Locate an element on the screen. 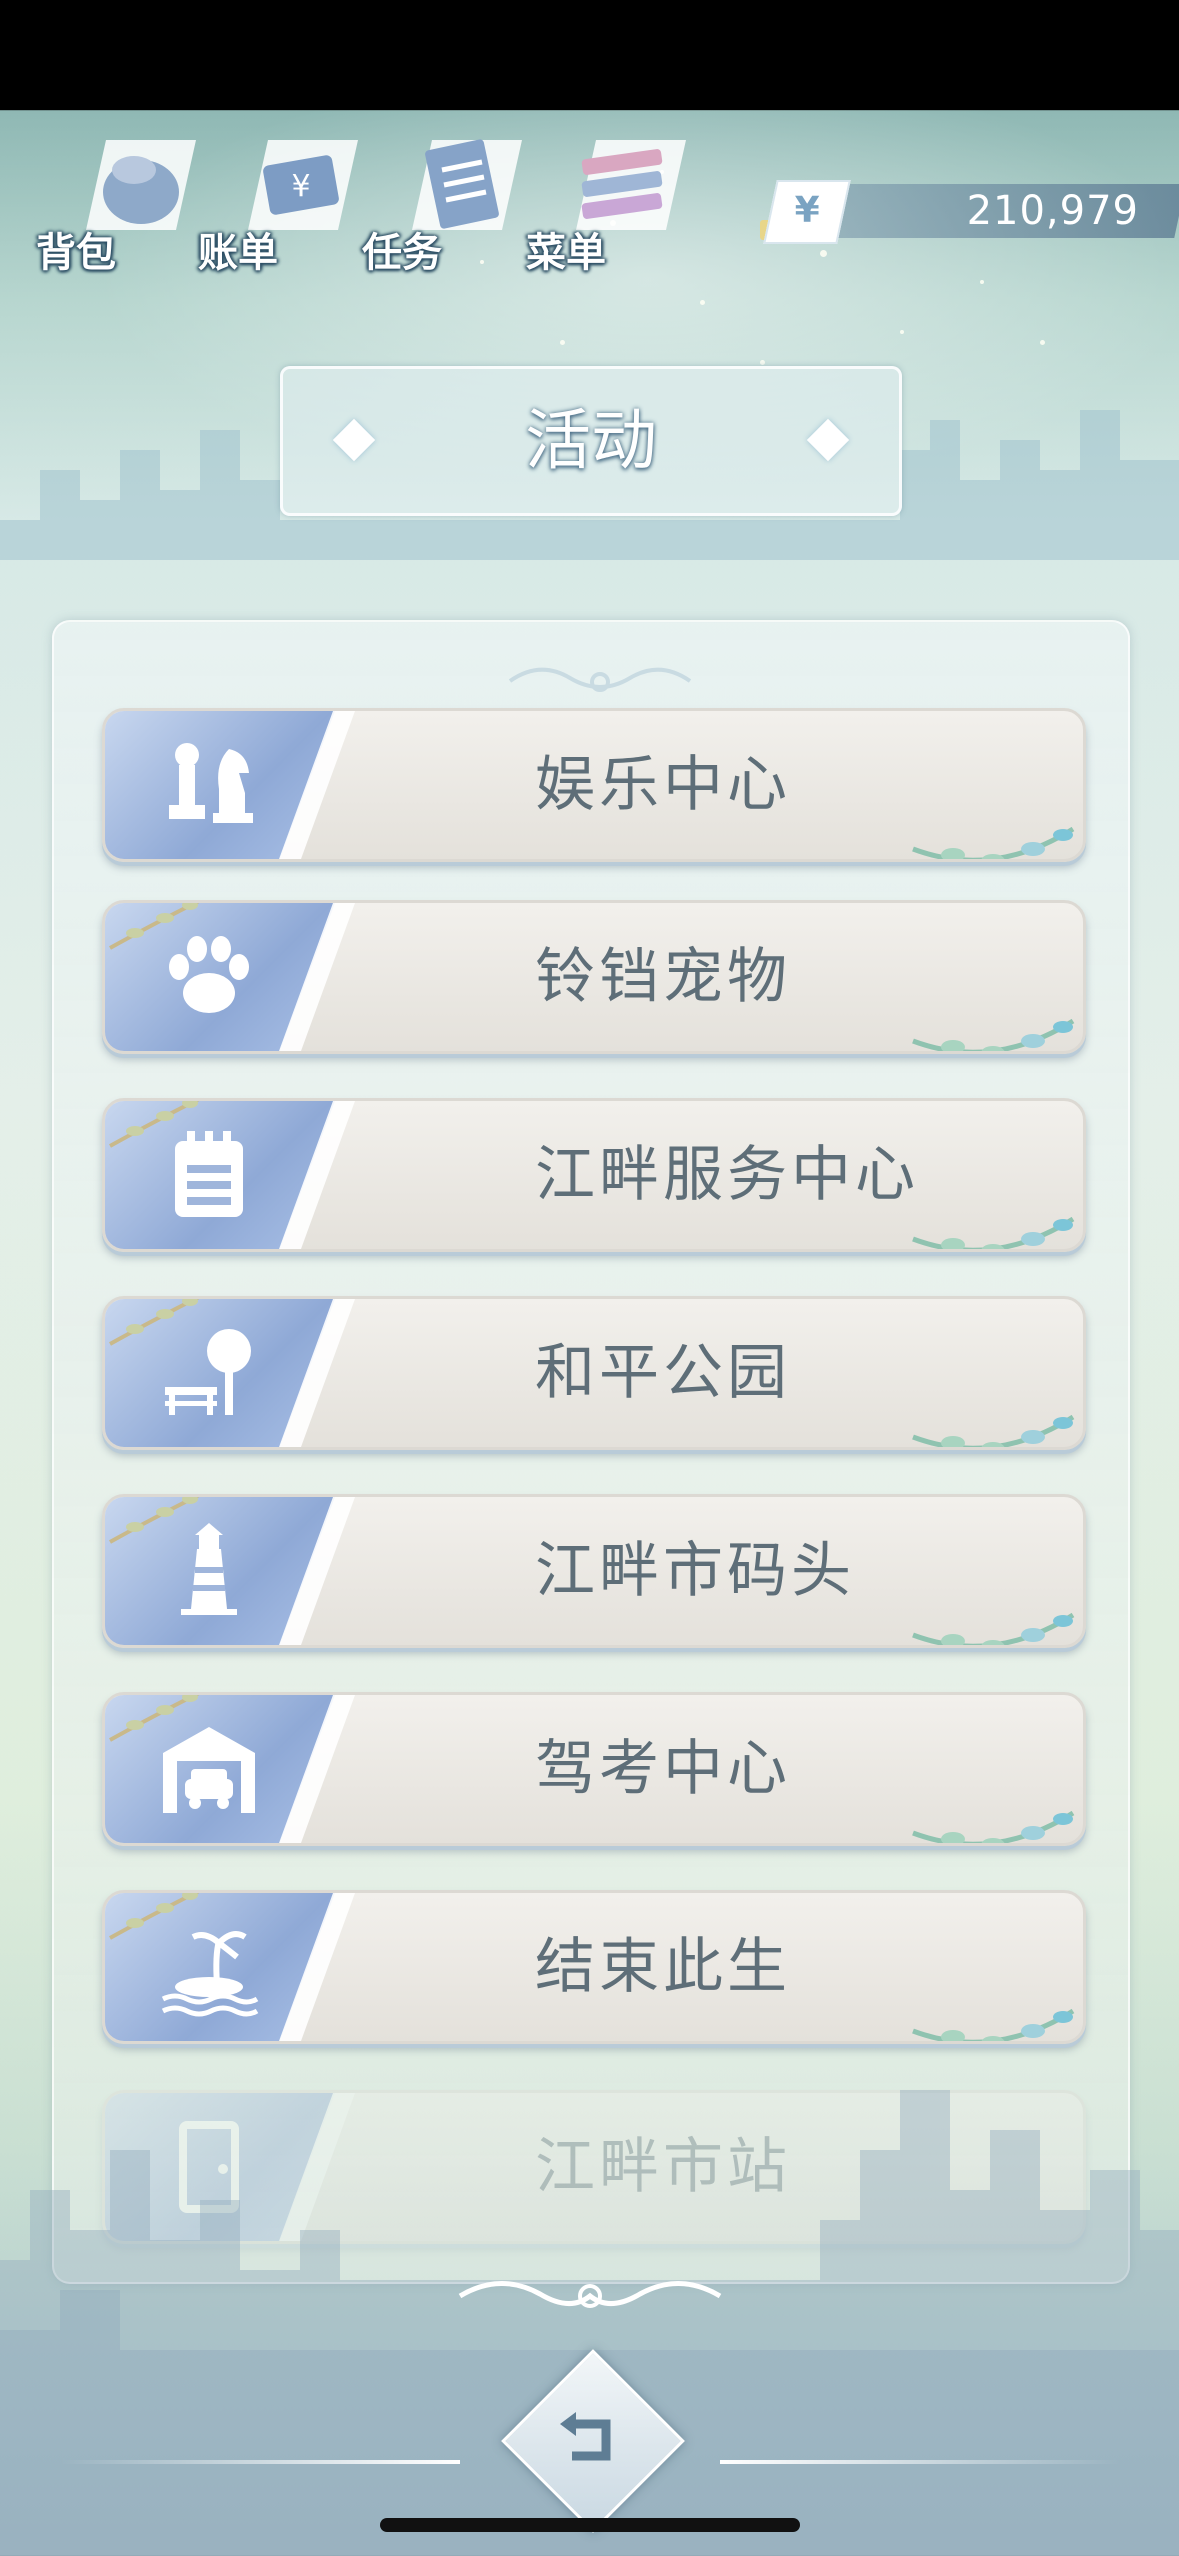 Image resolution: width=1179 pixels, height=2556 pixels. yen-icon: ¥ is located at coordinates (807, 212).